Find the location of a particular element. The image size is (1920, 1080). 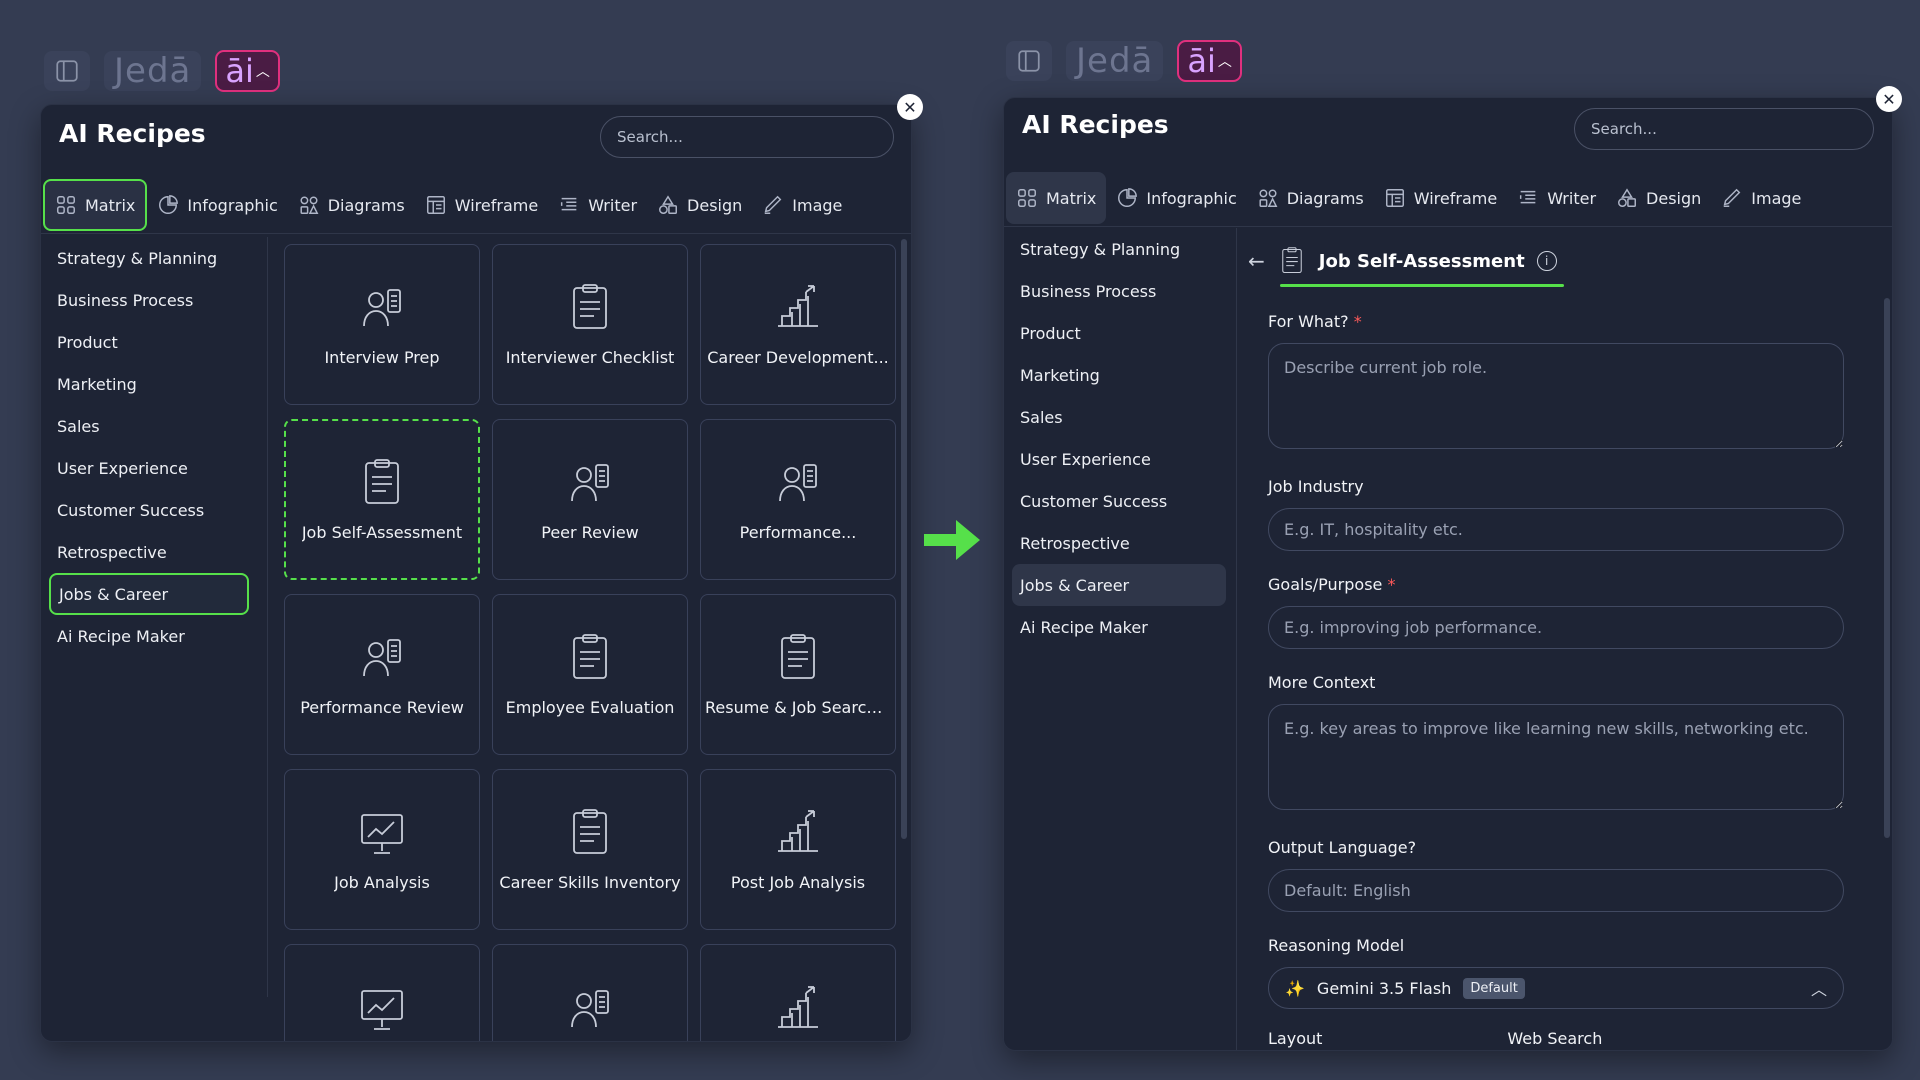

model-value: Gemini 3.5 Flash is located at coordinates (1384, 988).